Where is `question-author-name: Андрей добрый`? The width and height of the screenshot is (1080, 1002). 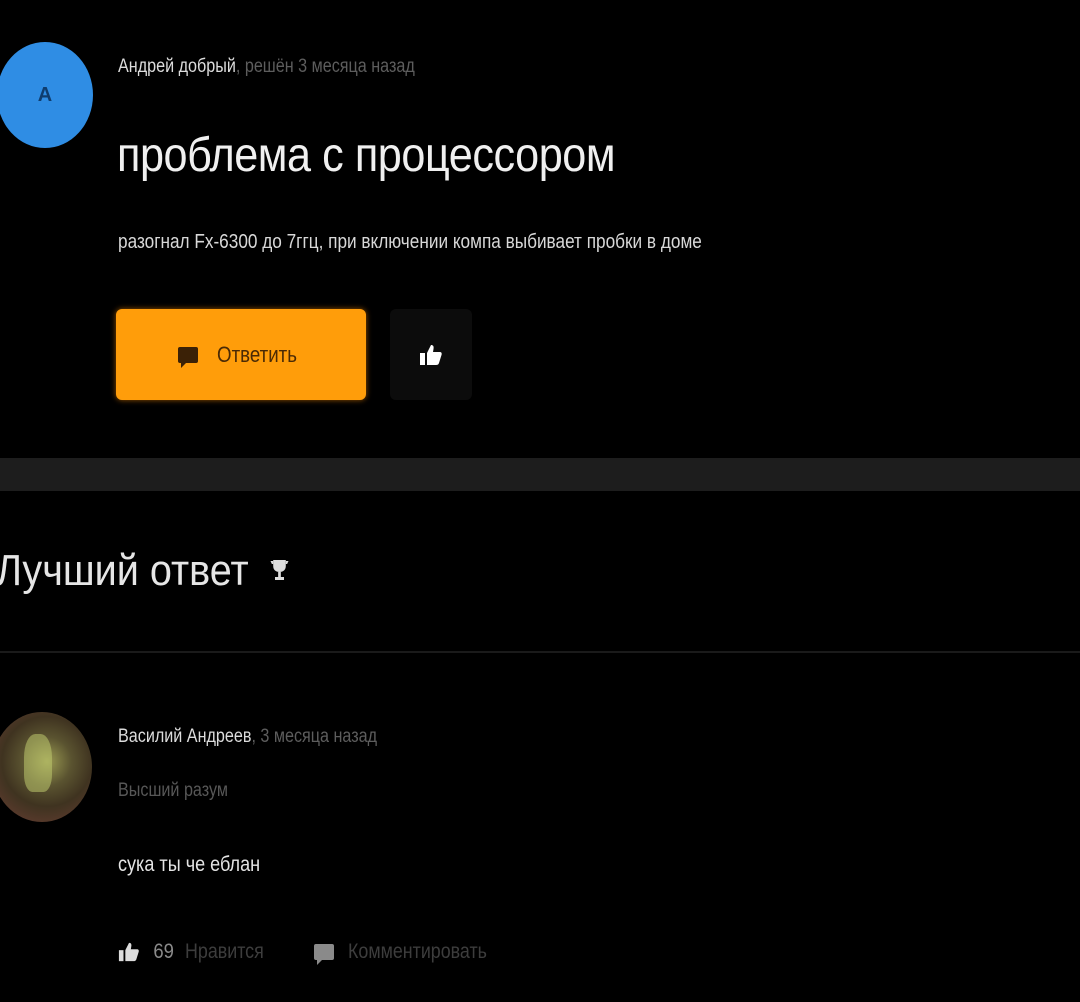
question-author-name: Андрей добрый is located at coordinates (177, 66).